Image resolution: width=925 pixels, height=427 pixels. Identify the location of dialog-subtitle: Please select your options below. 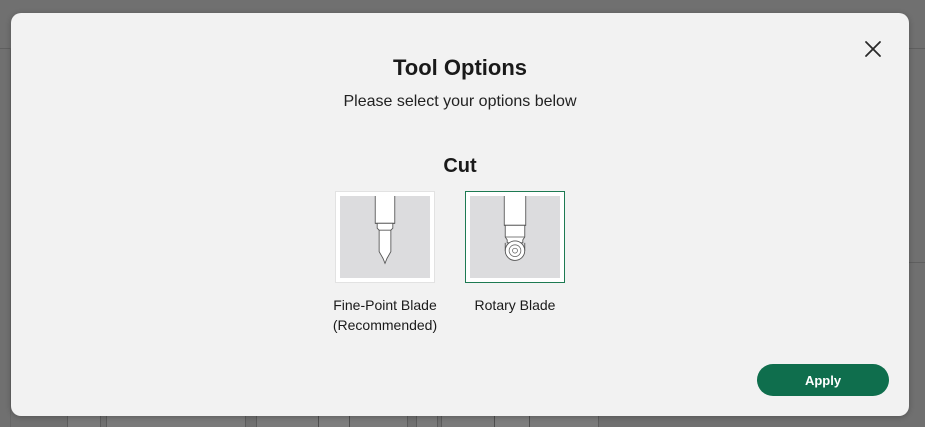
(460, 101).